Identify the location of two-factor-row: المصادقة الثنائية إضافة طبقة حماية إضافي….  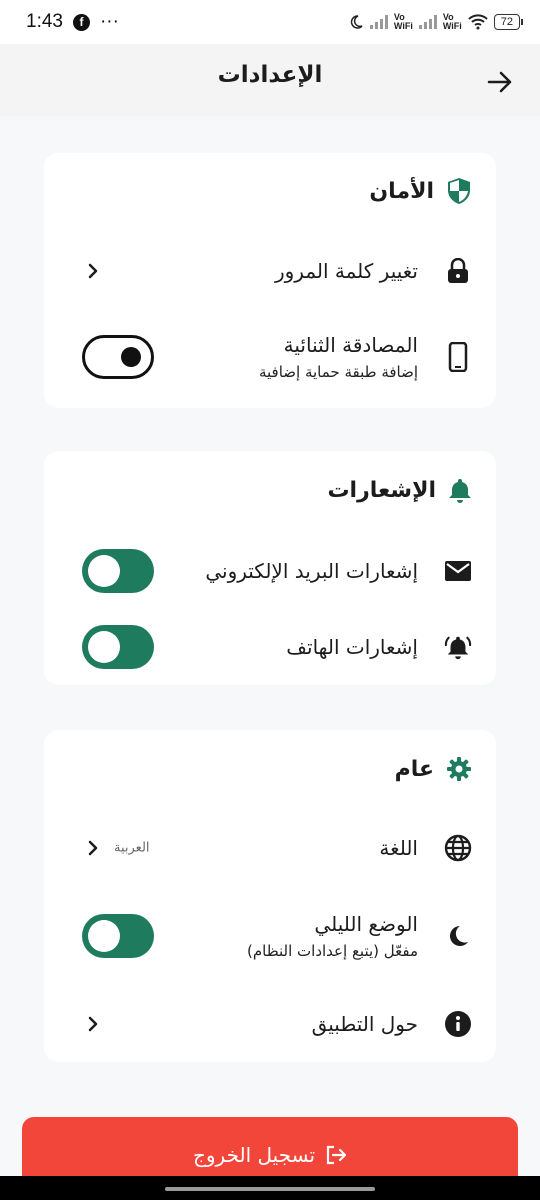
(270, 357).